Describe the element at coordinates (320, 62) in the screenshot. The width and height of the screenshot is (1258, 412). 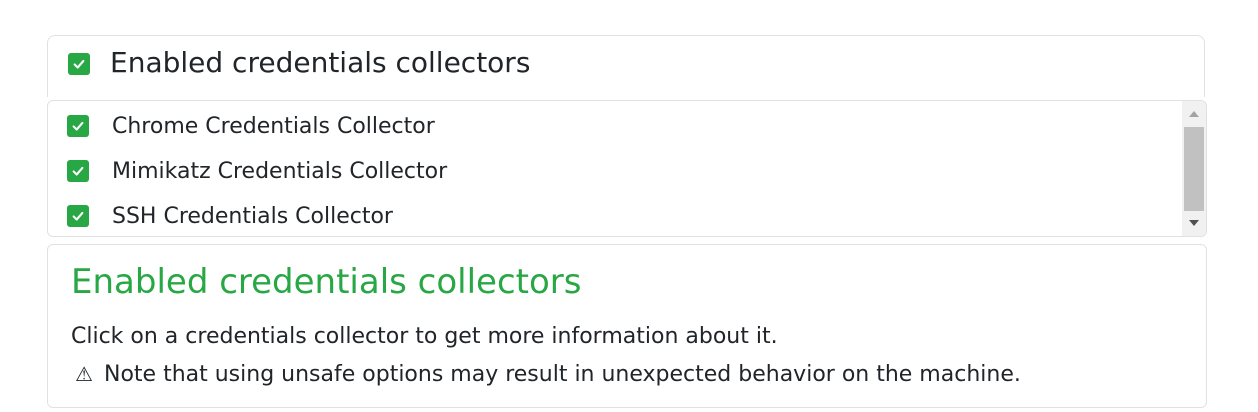
I see `panel-title: Enabled credentials collectors` at that location.